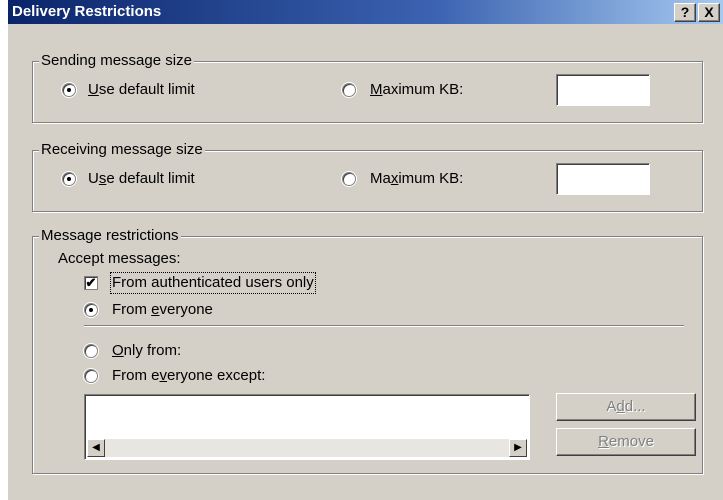  I want to click on message-restrictions-group-label: Message restrictions, so click(110, 236).